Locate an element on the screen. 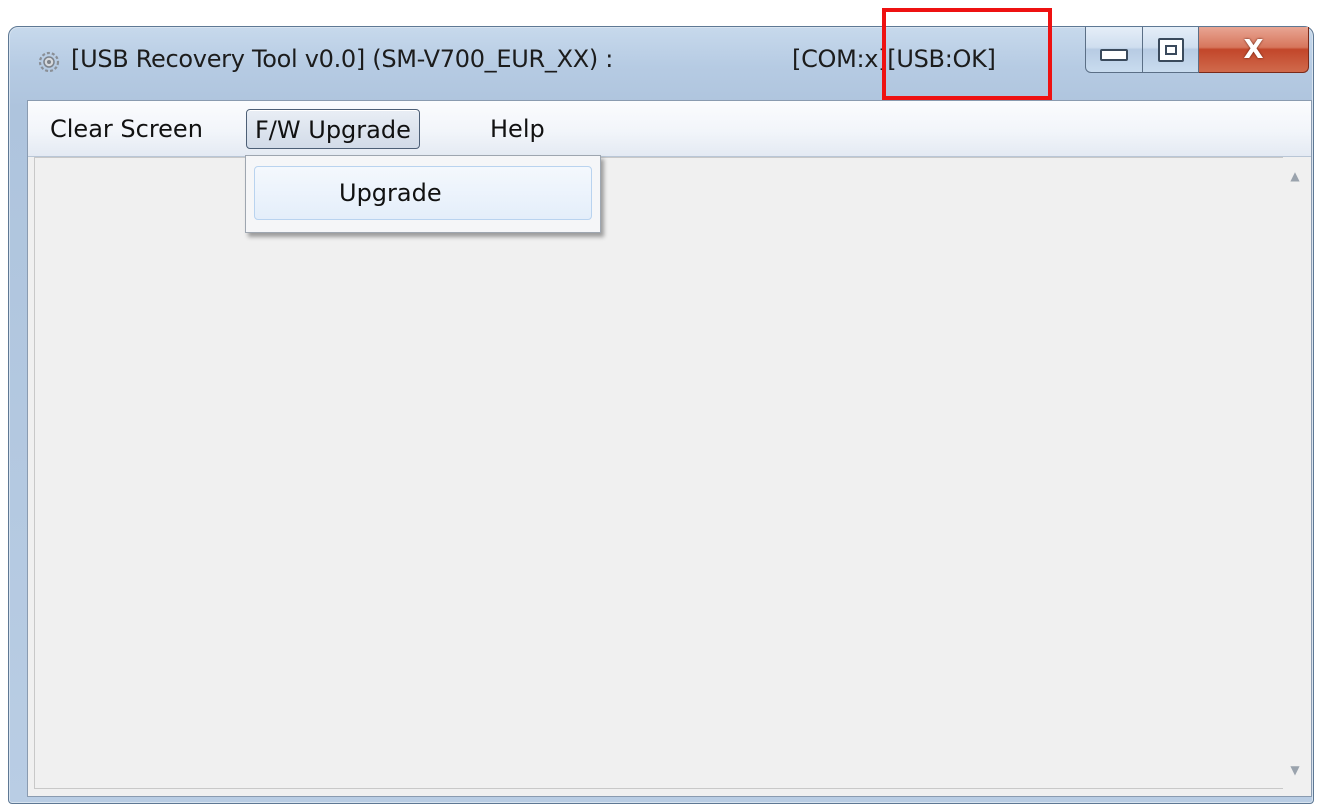 This screenshot has height=808, width=1321. maximize-icon is located at coordinates (1170, 49).